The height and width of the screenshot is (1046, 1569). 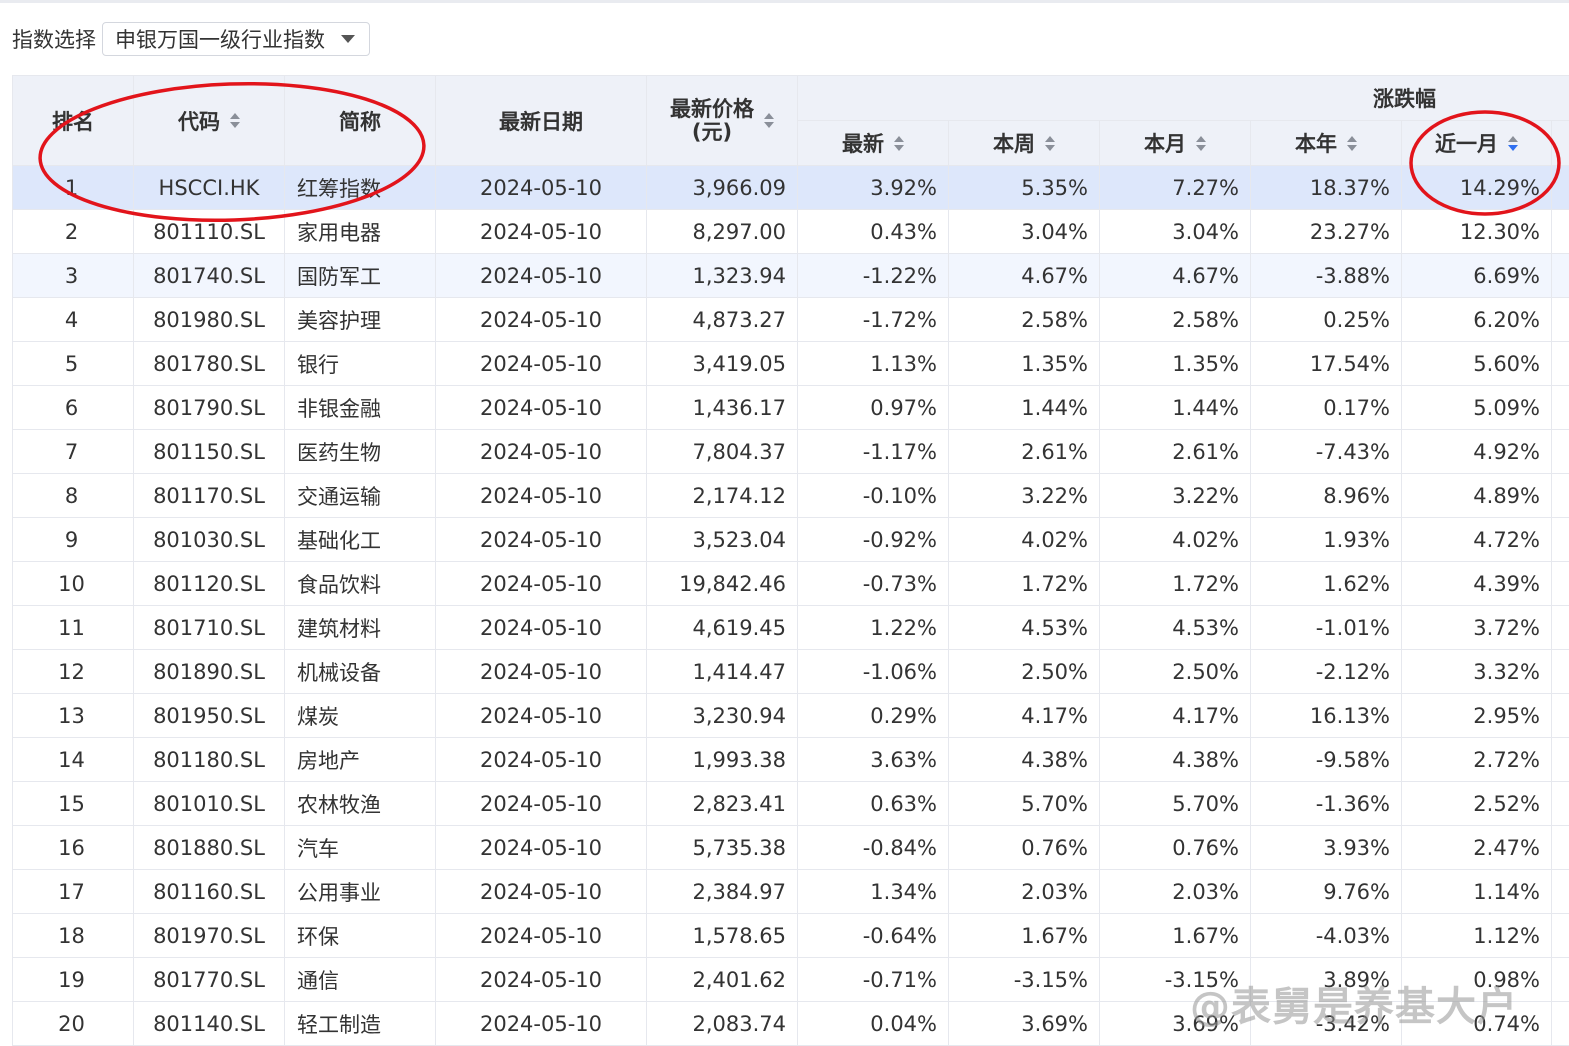 What do you see at coordinates (1326, 804) in the screenshot?
I see `cell-year: -1.36%` at bounding box center [1326, 804].